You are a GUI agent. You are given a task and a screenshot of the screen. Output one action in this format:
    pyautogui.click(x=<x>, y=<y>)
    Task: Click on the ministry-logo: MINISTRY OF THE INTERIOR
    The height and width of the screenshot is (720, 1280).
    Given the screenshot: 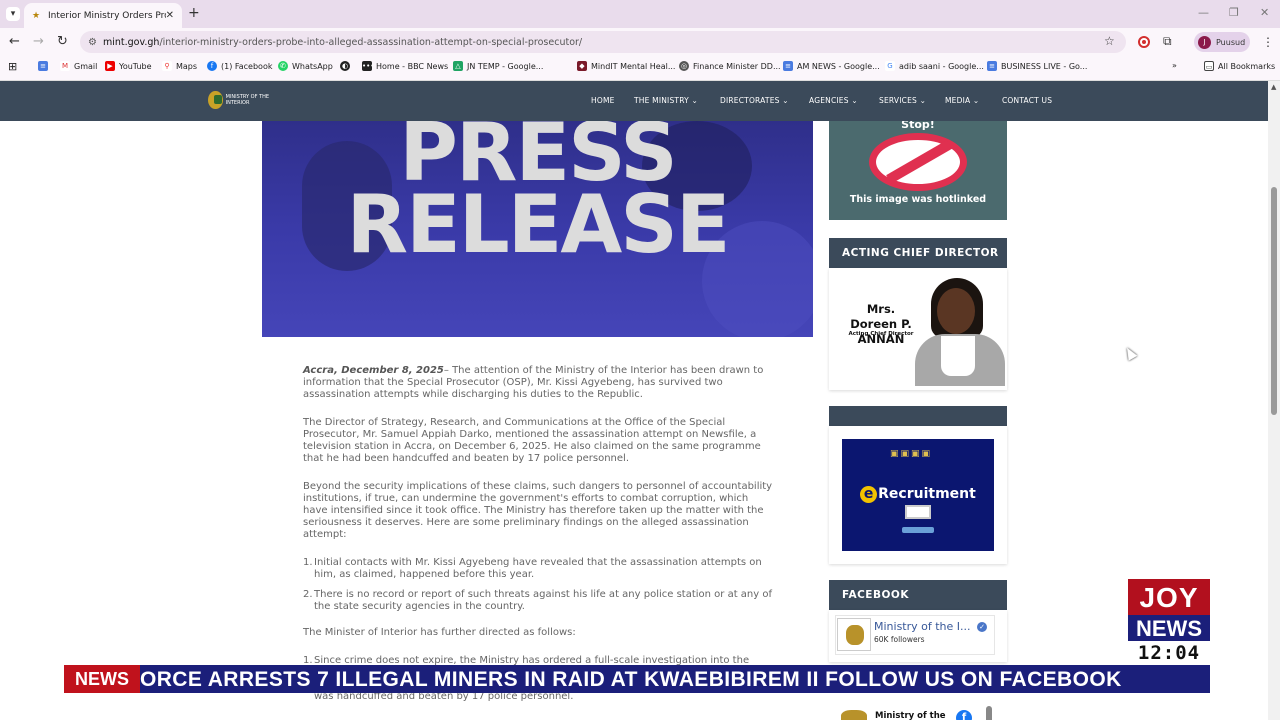 What is the action you would take?
    pyautogui.click(x=242, y=100)
    